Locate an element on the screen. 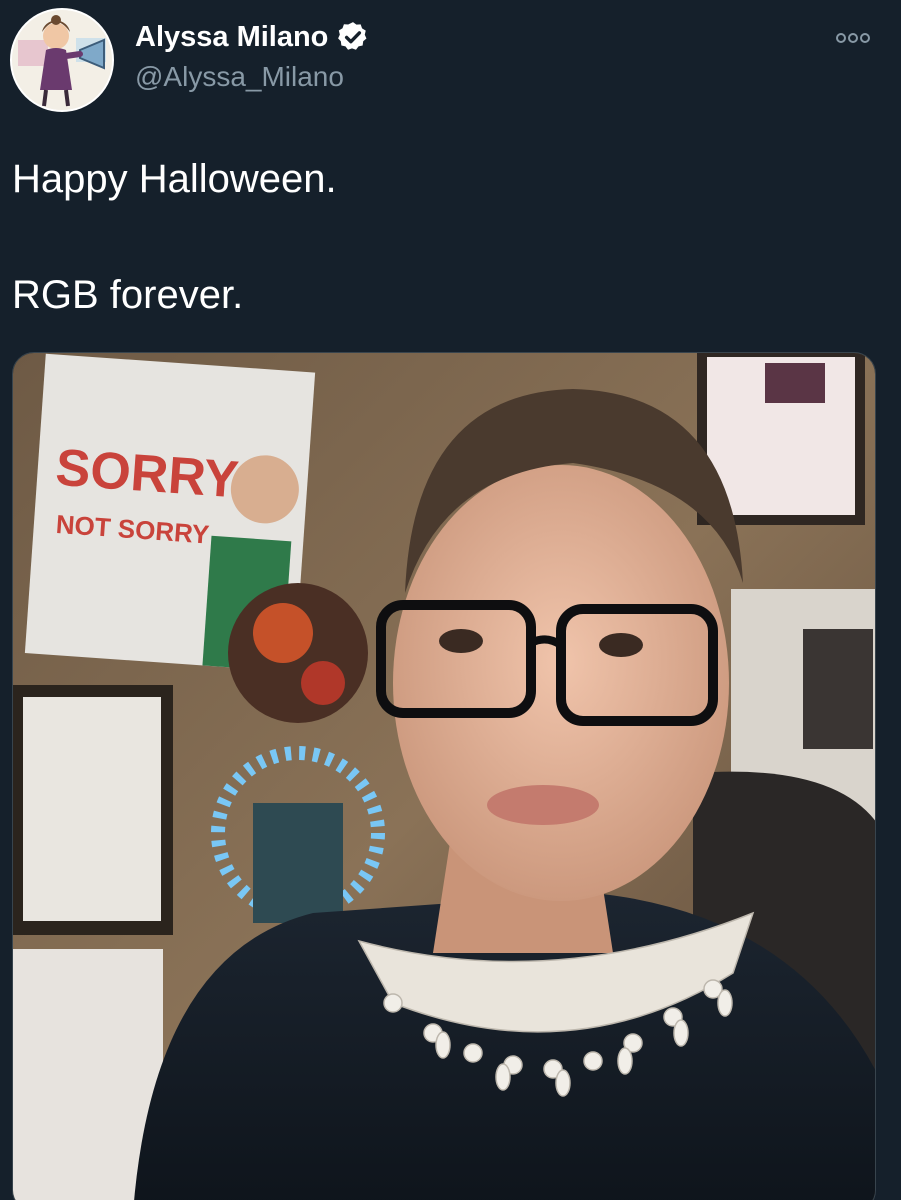 The height and width of the screenshot is (1200, 901). author-handle: @Alyssa_Milano is located at coordinates (252, 77).